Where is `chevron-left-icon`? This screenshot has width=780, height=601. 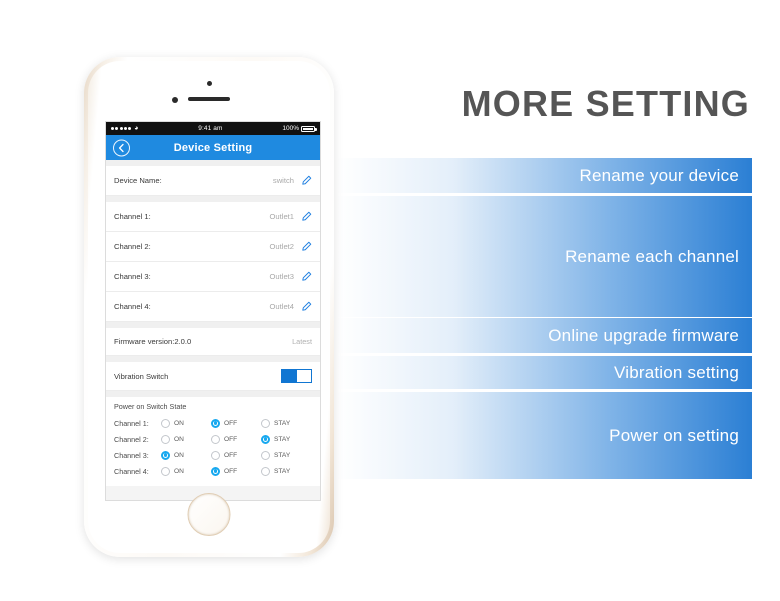 chevron-left-icon is located at coordinates (121, 147).